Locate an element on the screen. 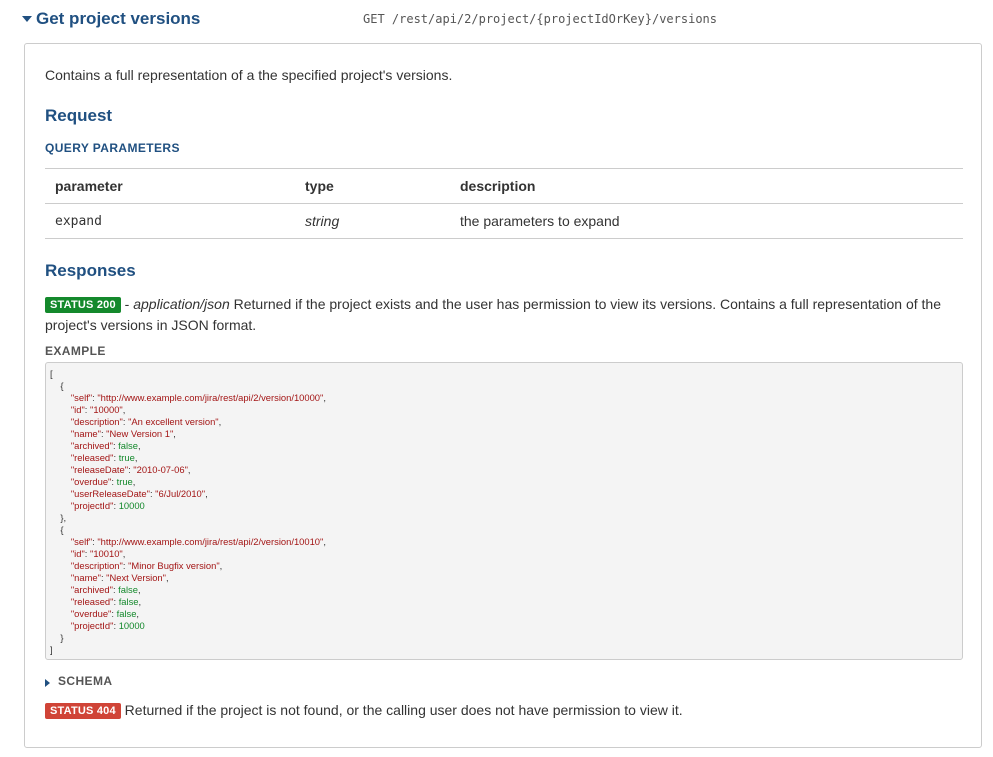 This screenshot has width=993, height=757. column-header-description: description is located at coordinates (706, 186).